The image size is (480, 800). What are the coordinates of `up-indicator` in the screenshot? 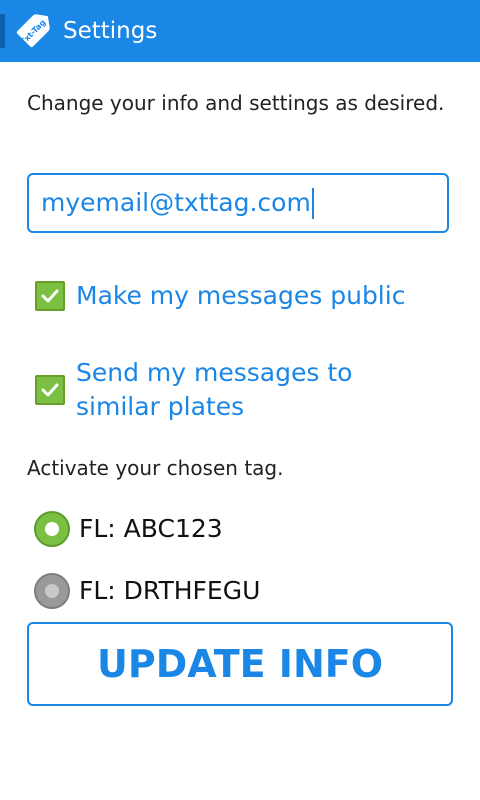 It's located at (2, 31).